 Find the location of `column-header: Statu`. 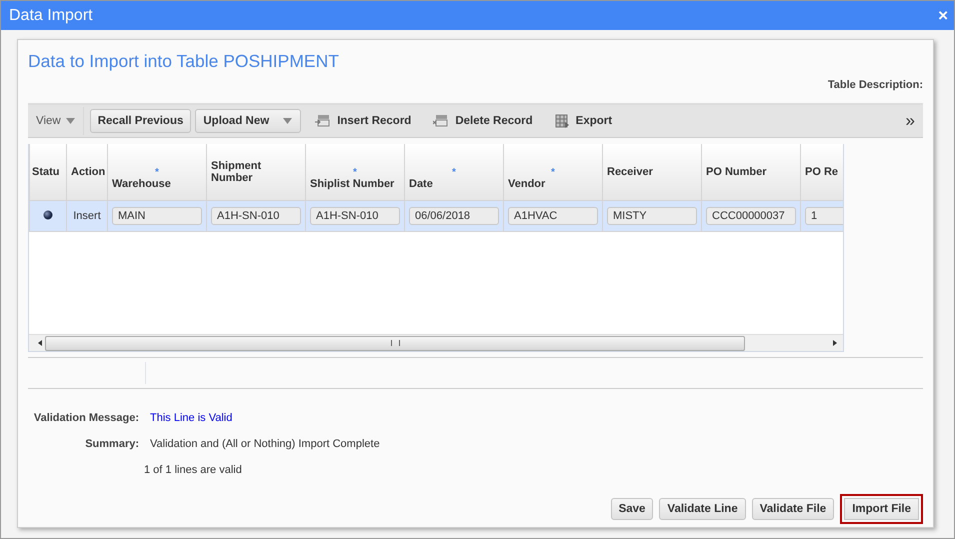

column-header: Statu is located at coordinates (48, 172).